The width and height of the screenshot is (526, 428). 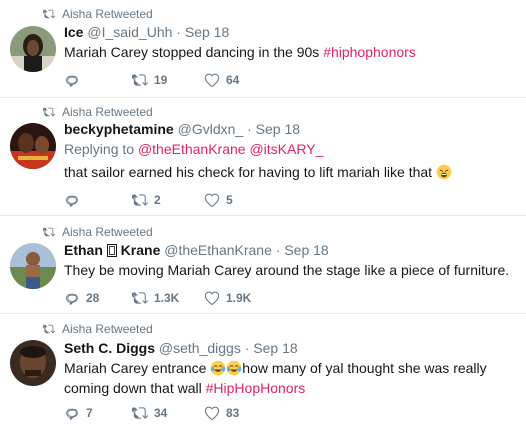 What do you see at coordinates (239, 298) in the screenshot?
I see `like-count: 1.9K` at bounding box center [239, 298].